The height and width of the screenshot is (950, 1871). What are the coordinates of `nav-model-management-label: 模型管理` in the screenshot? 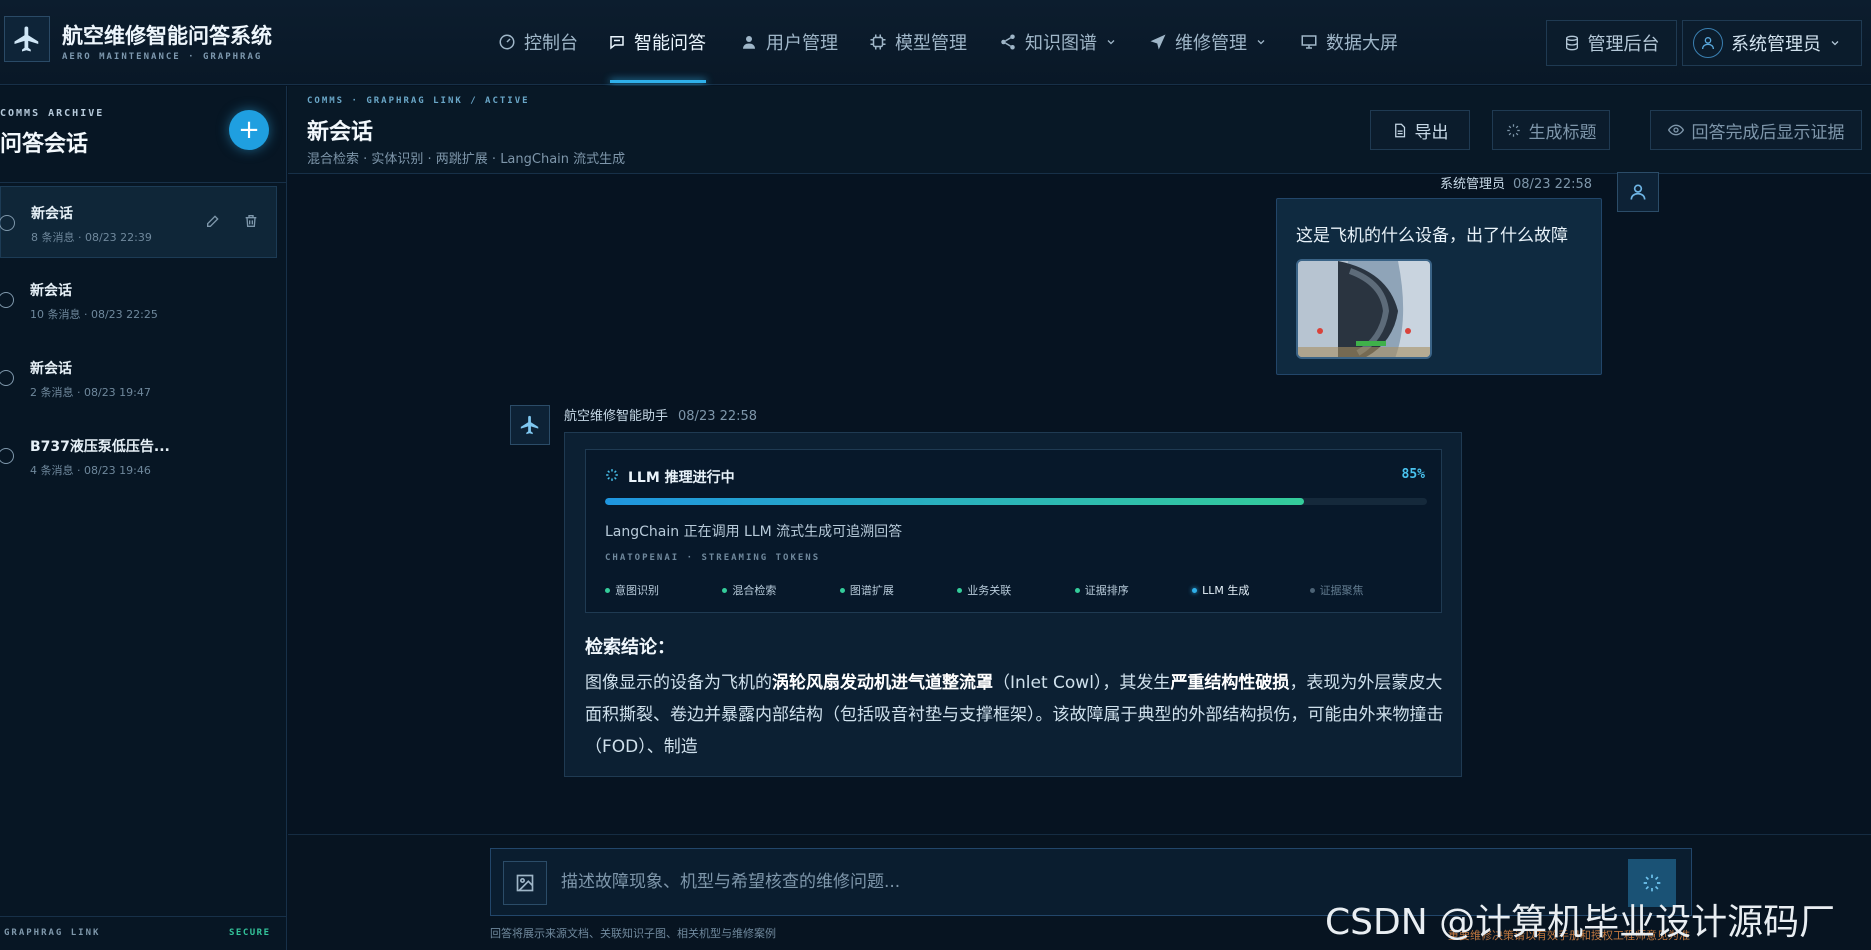 It's located at (931, 43).